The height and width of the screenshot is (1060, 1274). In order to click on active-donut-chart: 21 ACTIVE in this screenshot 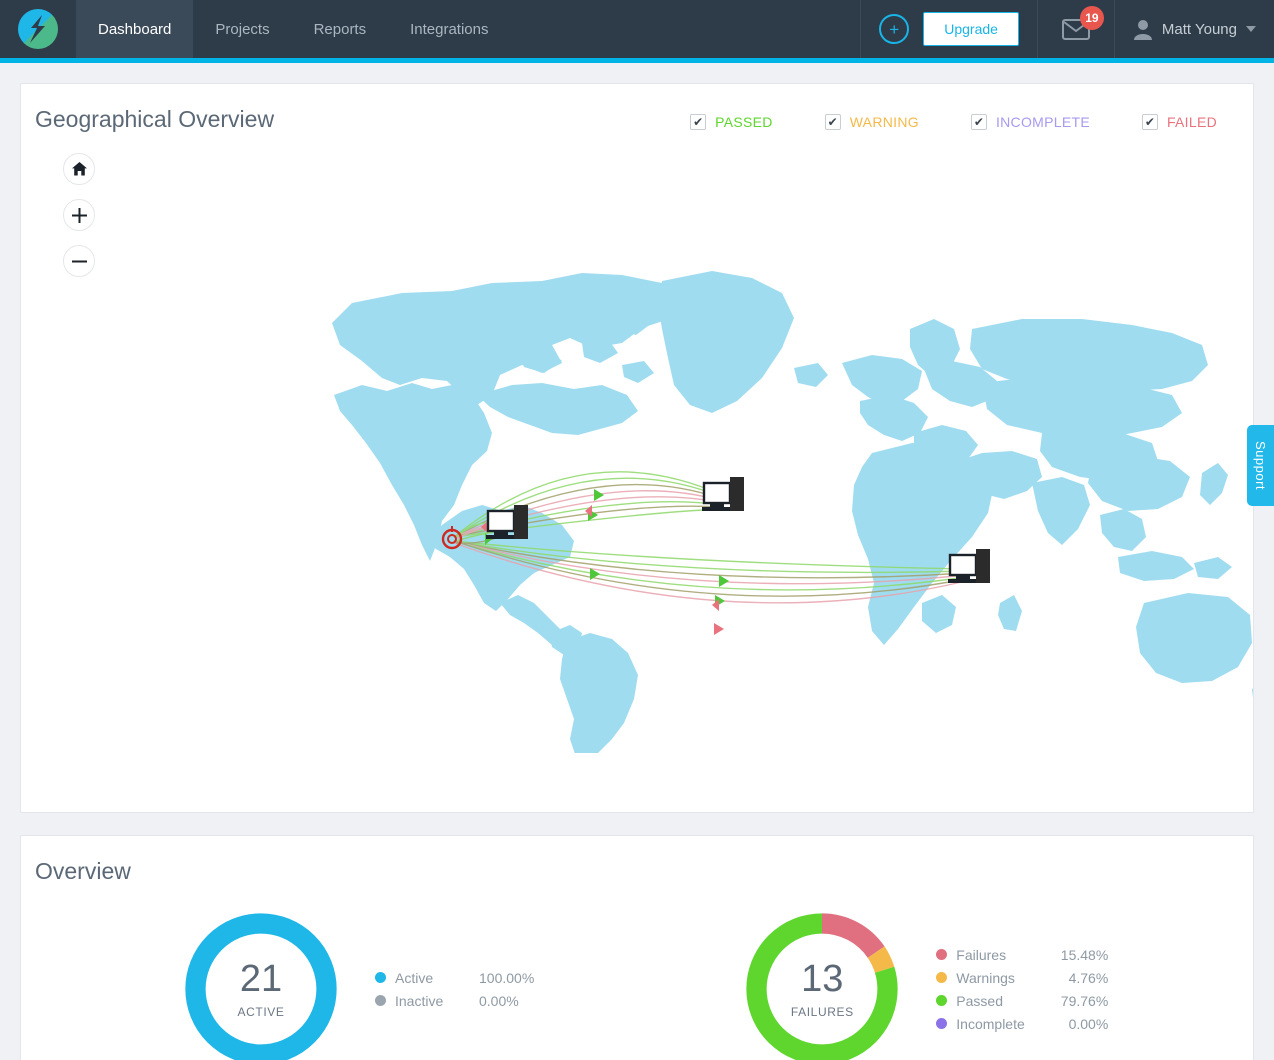, I will do `click(261, 985)`.